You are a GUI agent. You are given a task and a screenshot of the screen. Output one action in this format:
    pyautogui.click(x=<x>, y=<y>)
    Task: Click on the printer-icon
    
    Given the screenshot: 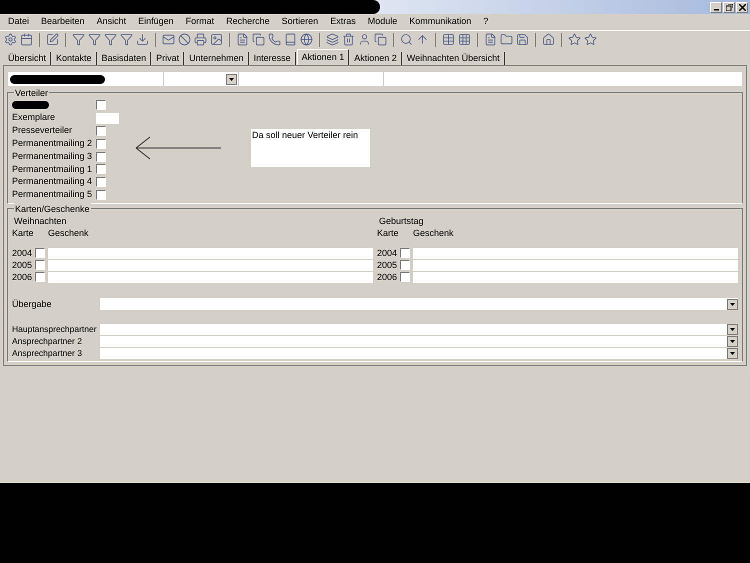 What is the action you would take?
    pyautogui.click(x=200, y=39)
    